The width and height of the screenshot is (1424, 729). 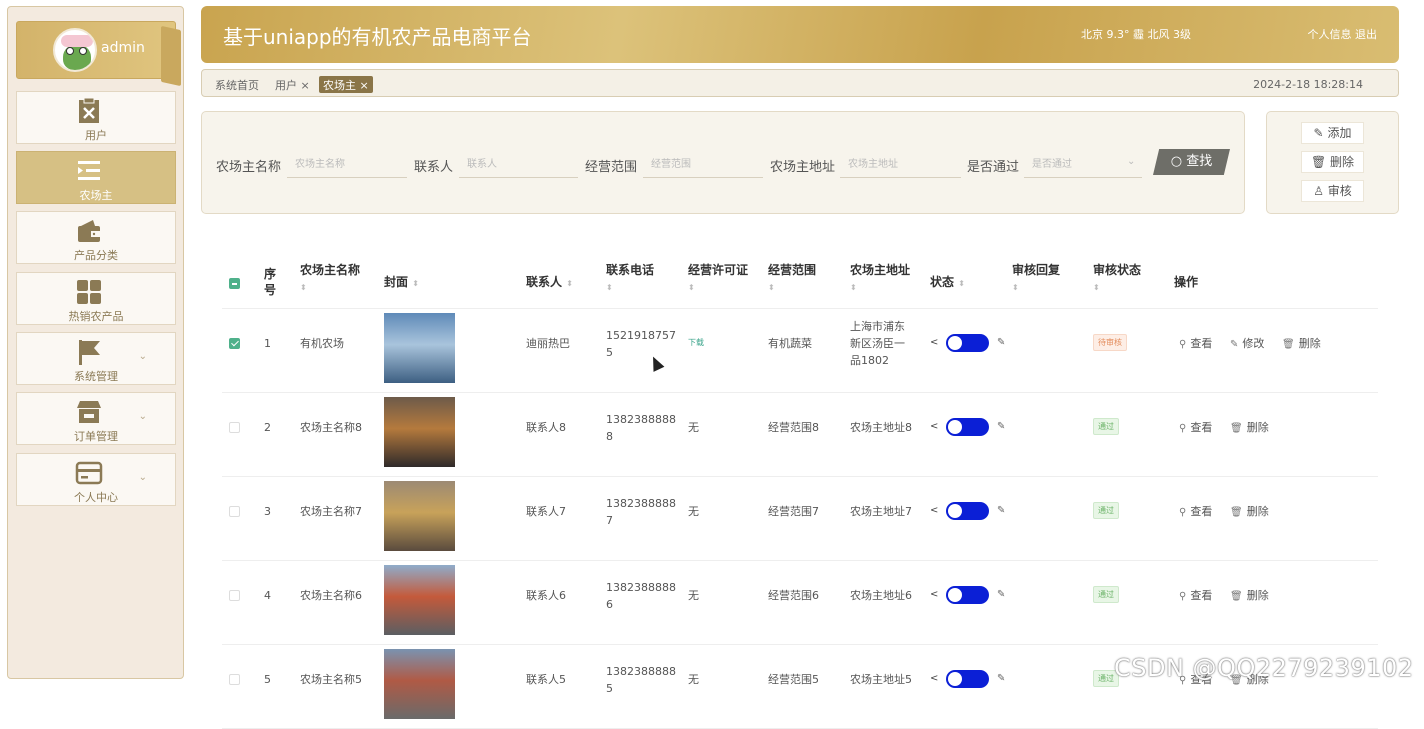 What do you see at coordinates (696, 342) in the screenshot?
I see `license-download-link: 下载` at bounding box center [696, 342].